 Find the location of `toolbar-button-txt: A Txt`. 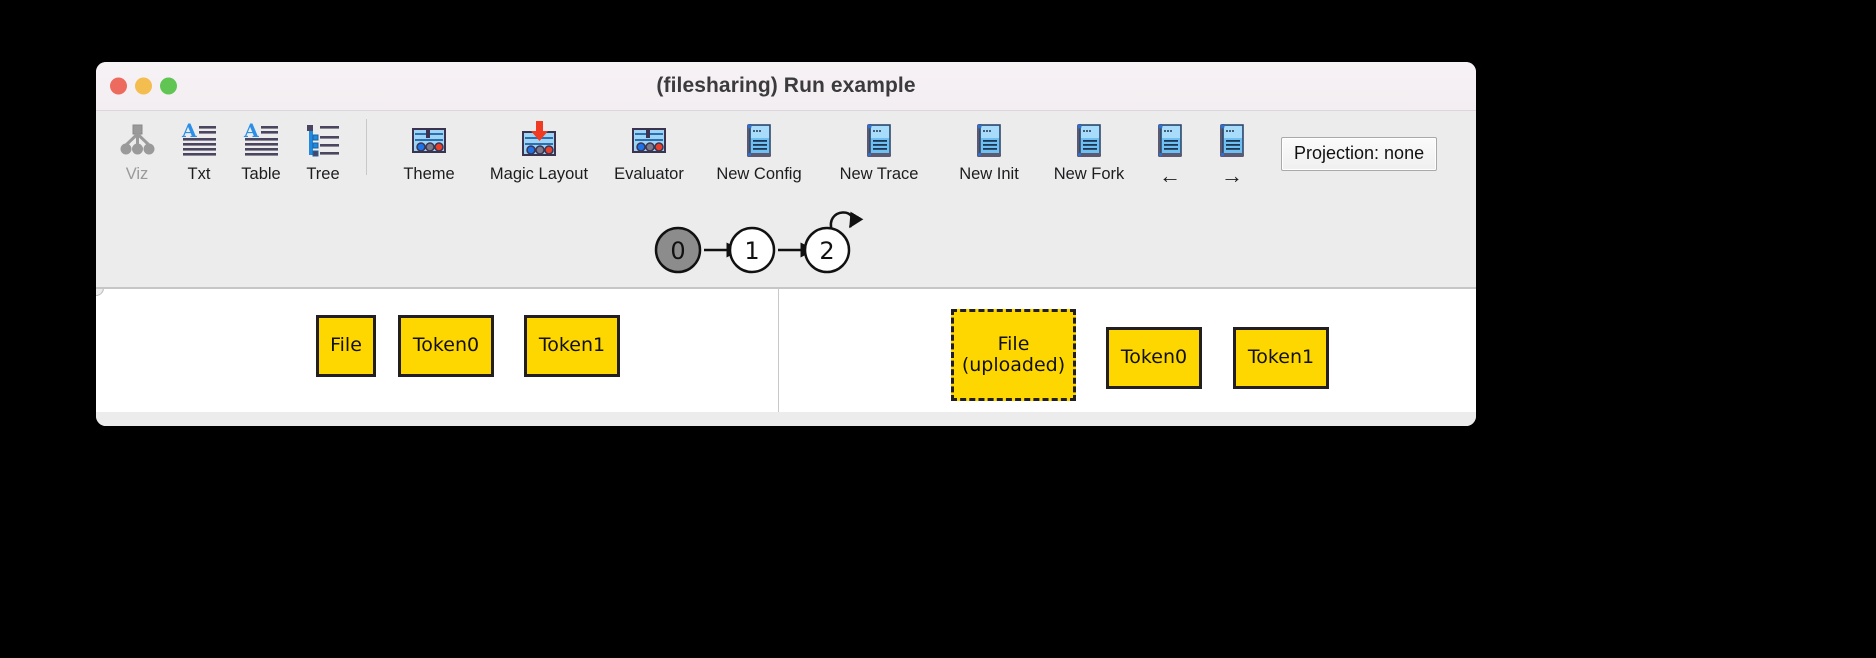

toolbar-button-txt: A Txt is located at coordinates (199, 150).